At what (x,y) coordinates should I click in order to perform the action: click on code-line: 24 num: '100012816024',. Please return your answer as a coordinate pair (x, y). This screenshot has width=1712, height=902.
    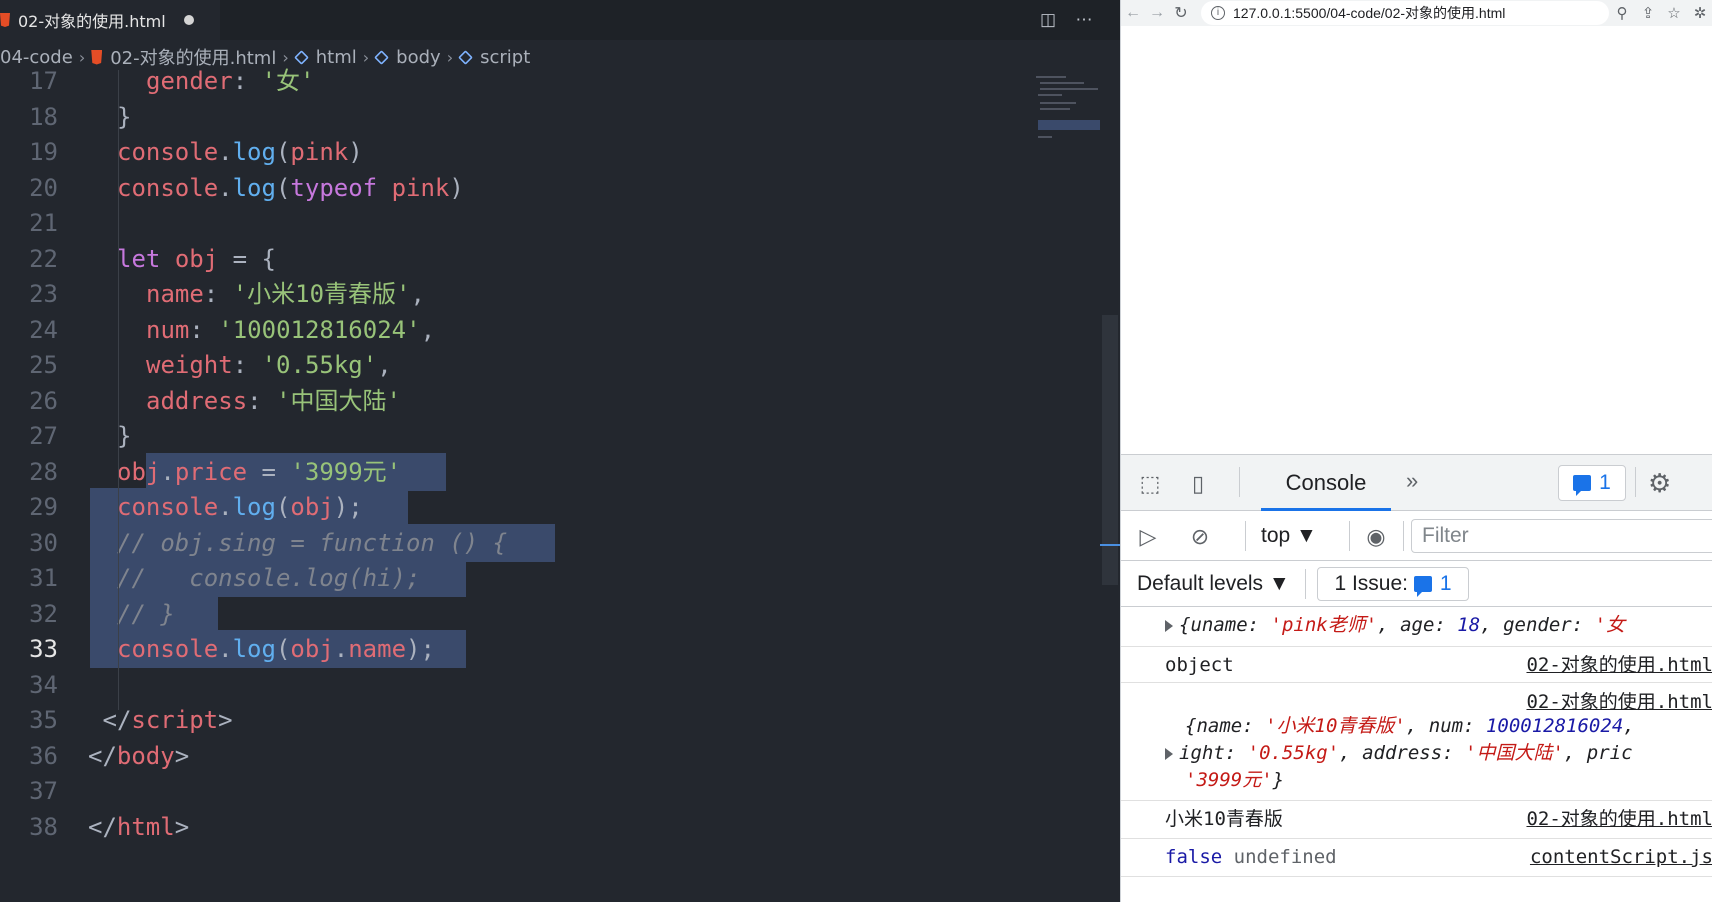
    Looking at the image, I should click on (550, 330).